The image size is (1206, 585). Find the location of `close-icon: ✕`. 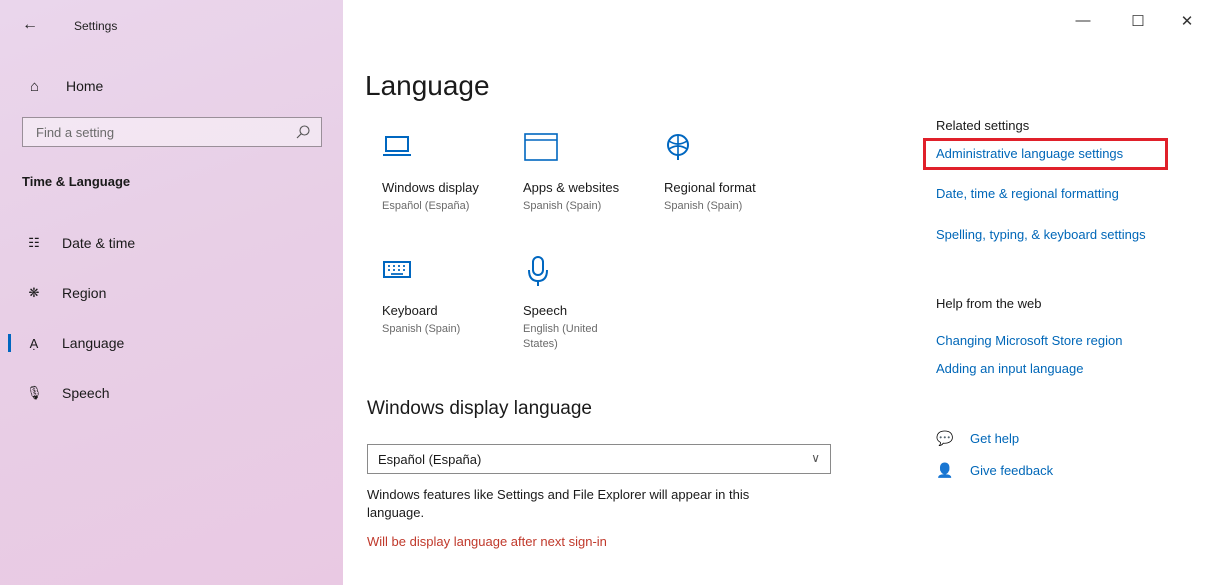

close-icon: ✕ is located at coordinates (1186, 21).